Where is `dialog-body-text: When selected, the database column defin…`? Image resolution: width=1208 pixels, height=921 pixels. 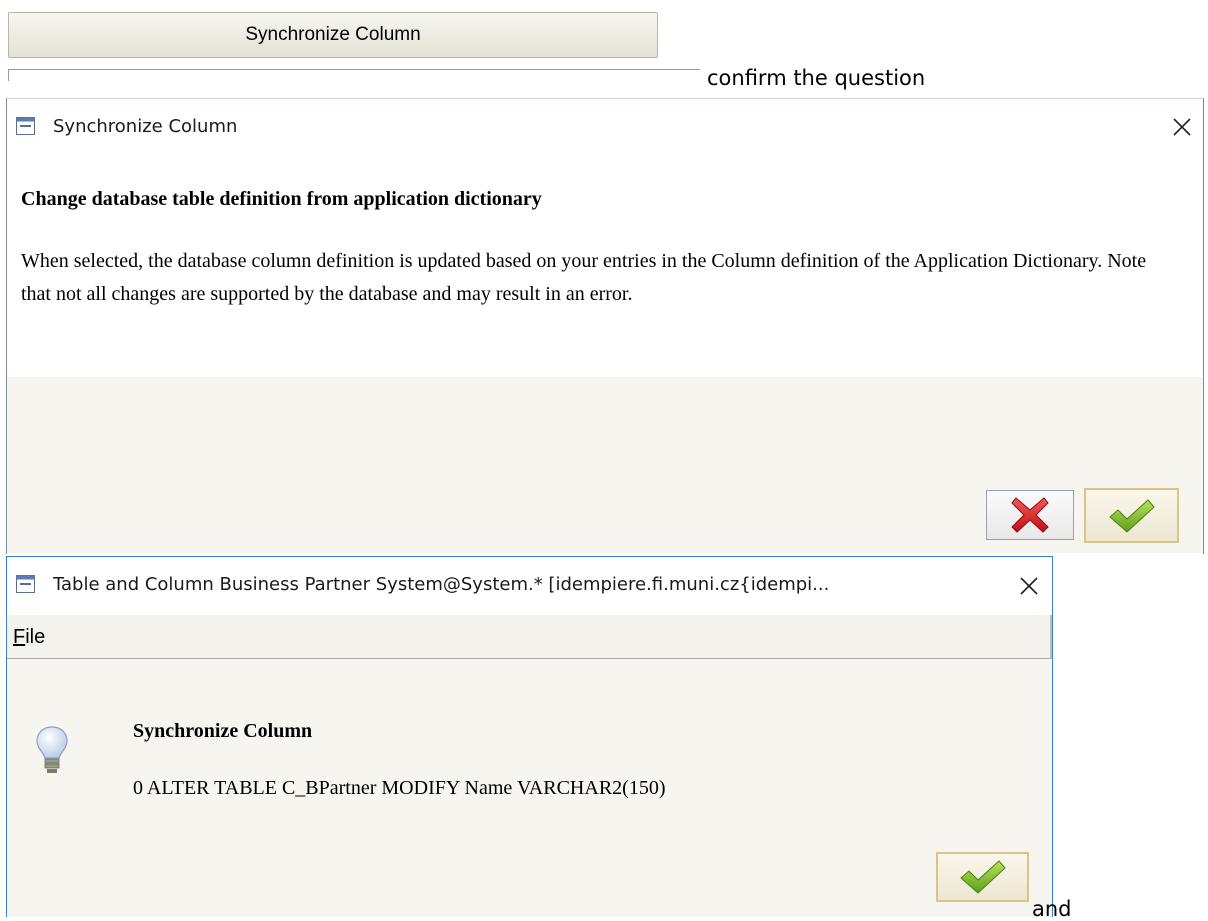 dialog-body-text: When selected, the database column defin… is located at coordinates (584, 277).